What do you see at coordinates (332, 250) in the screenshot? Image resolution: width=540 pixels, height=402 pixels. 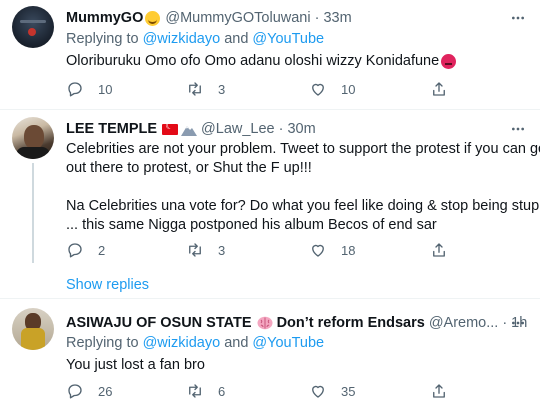 I see `like-button: 18` at bounding box center [332, 250].